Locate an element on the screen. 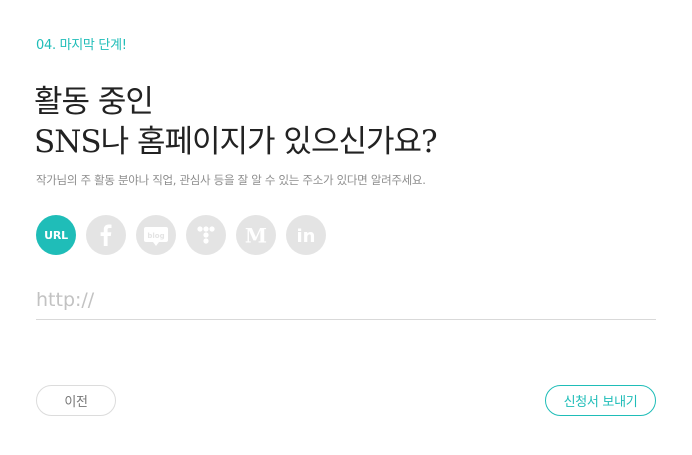 The image size is (692, 455). url-input is located at coordinates (346, 300).